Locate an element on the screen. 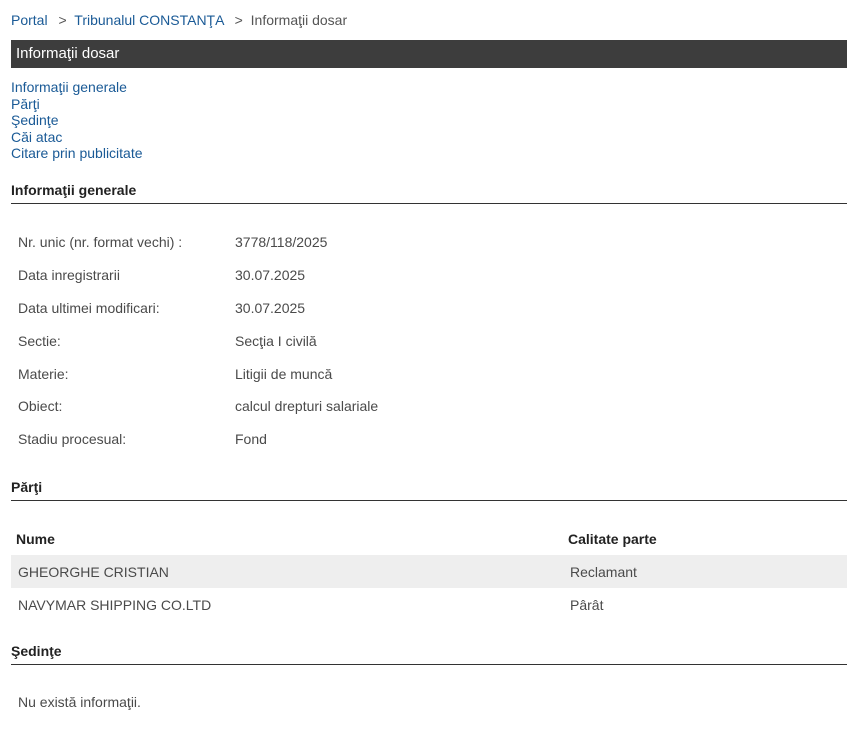 The width and height of the screenshot is (854, 740). info-row: Data inregistrarii 30.07.2025 is located at coordinates (194, 275).